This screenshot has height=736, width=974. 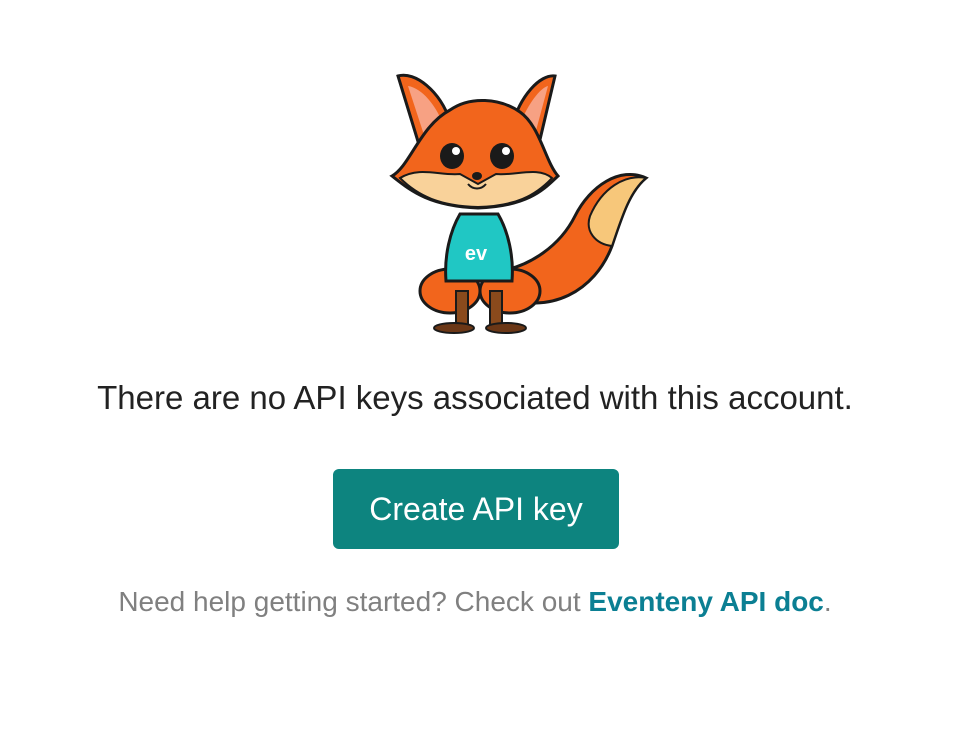 What do you see at coordinates (502, 156) in the screenshot?
I see `fox-right-eye` at bounding box center [502, 156].